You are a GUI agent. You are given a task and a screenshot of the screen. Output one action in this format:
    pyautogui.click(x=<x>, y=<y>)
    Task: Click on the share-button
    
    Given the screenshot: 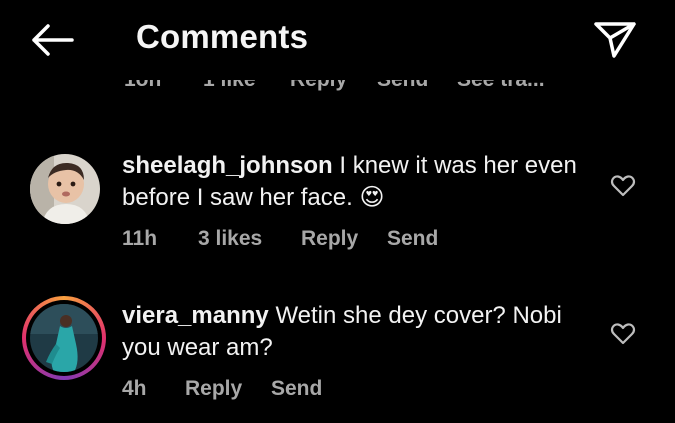 What is the action you would take?
    pyautogui.click(x=615, y=40)
    